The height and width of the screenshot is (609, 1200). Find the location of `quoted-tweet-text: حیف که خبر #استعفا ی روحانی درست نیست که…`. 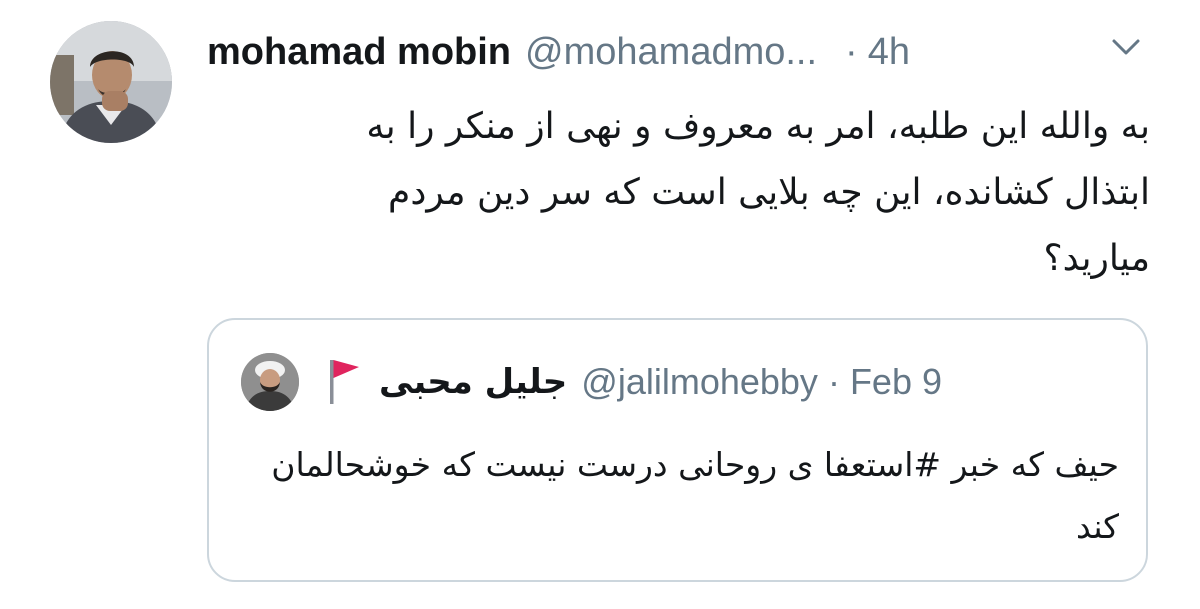

quoted-tweet-text: حیف که خبر #استعفا ی روحانی درست نیست که… is located at coordinates (695, 495).